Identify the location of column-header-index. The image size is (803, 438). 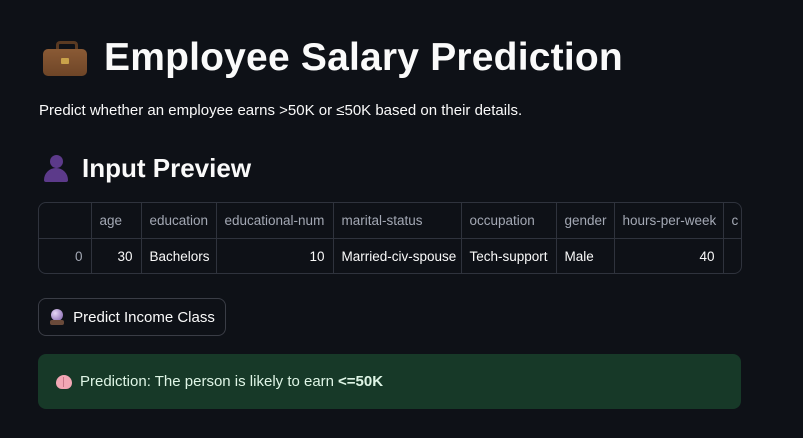
(65, 221).